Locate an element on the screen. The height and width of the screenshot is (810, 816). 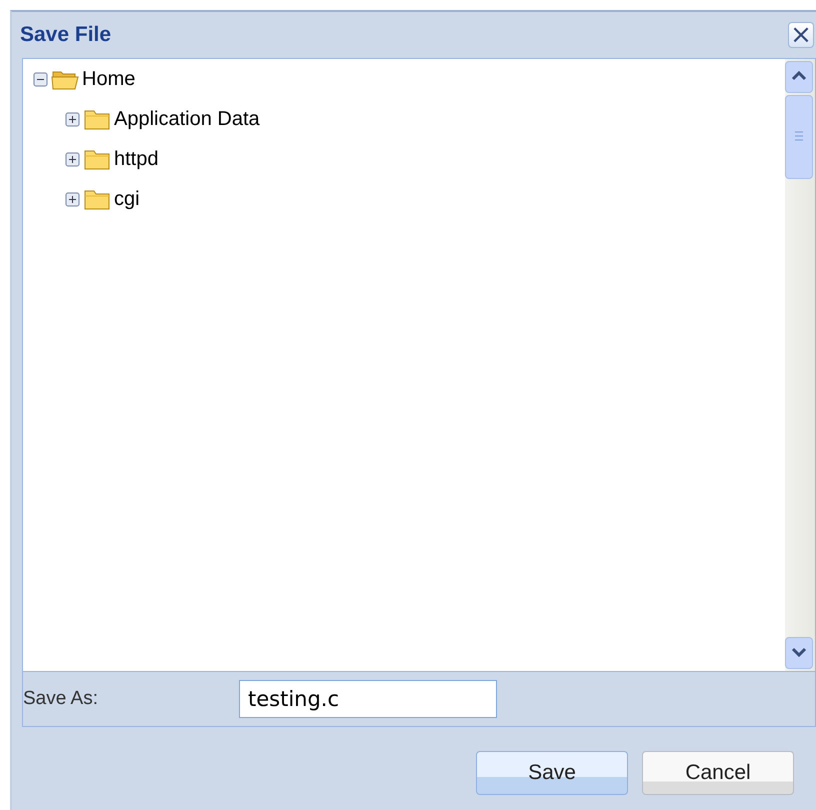
file-name-field: testing.c is located at coordinates (368, 699).